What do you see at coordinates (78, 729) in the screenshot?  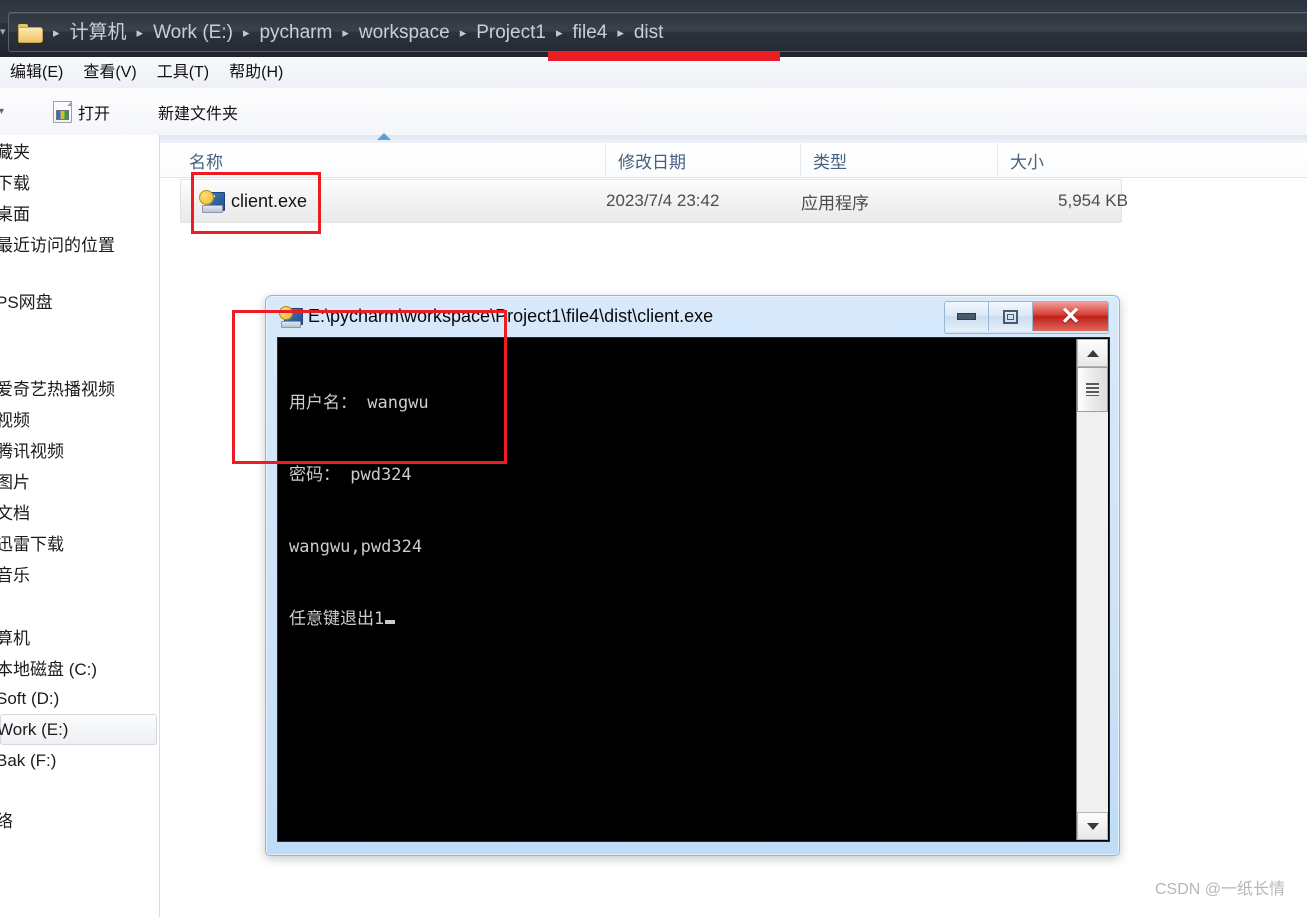 I see `sidebar-item-work-e: Work (E:)` at bounding box center [78, 729].